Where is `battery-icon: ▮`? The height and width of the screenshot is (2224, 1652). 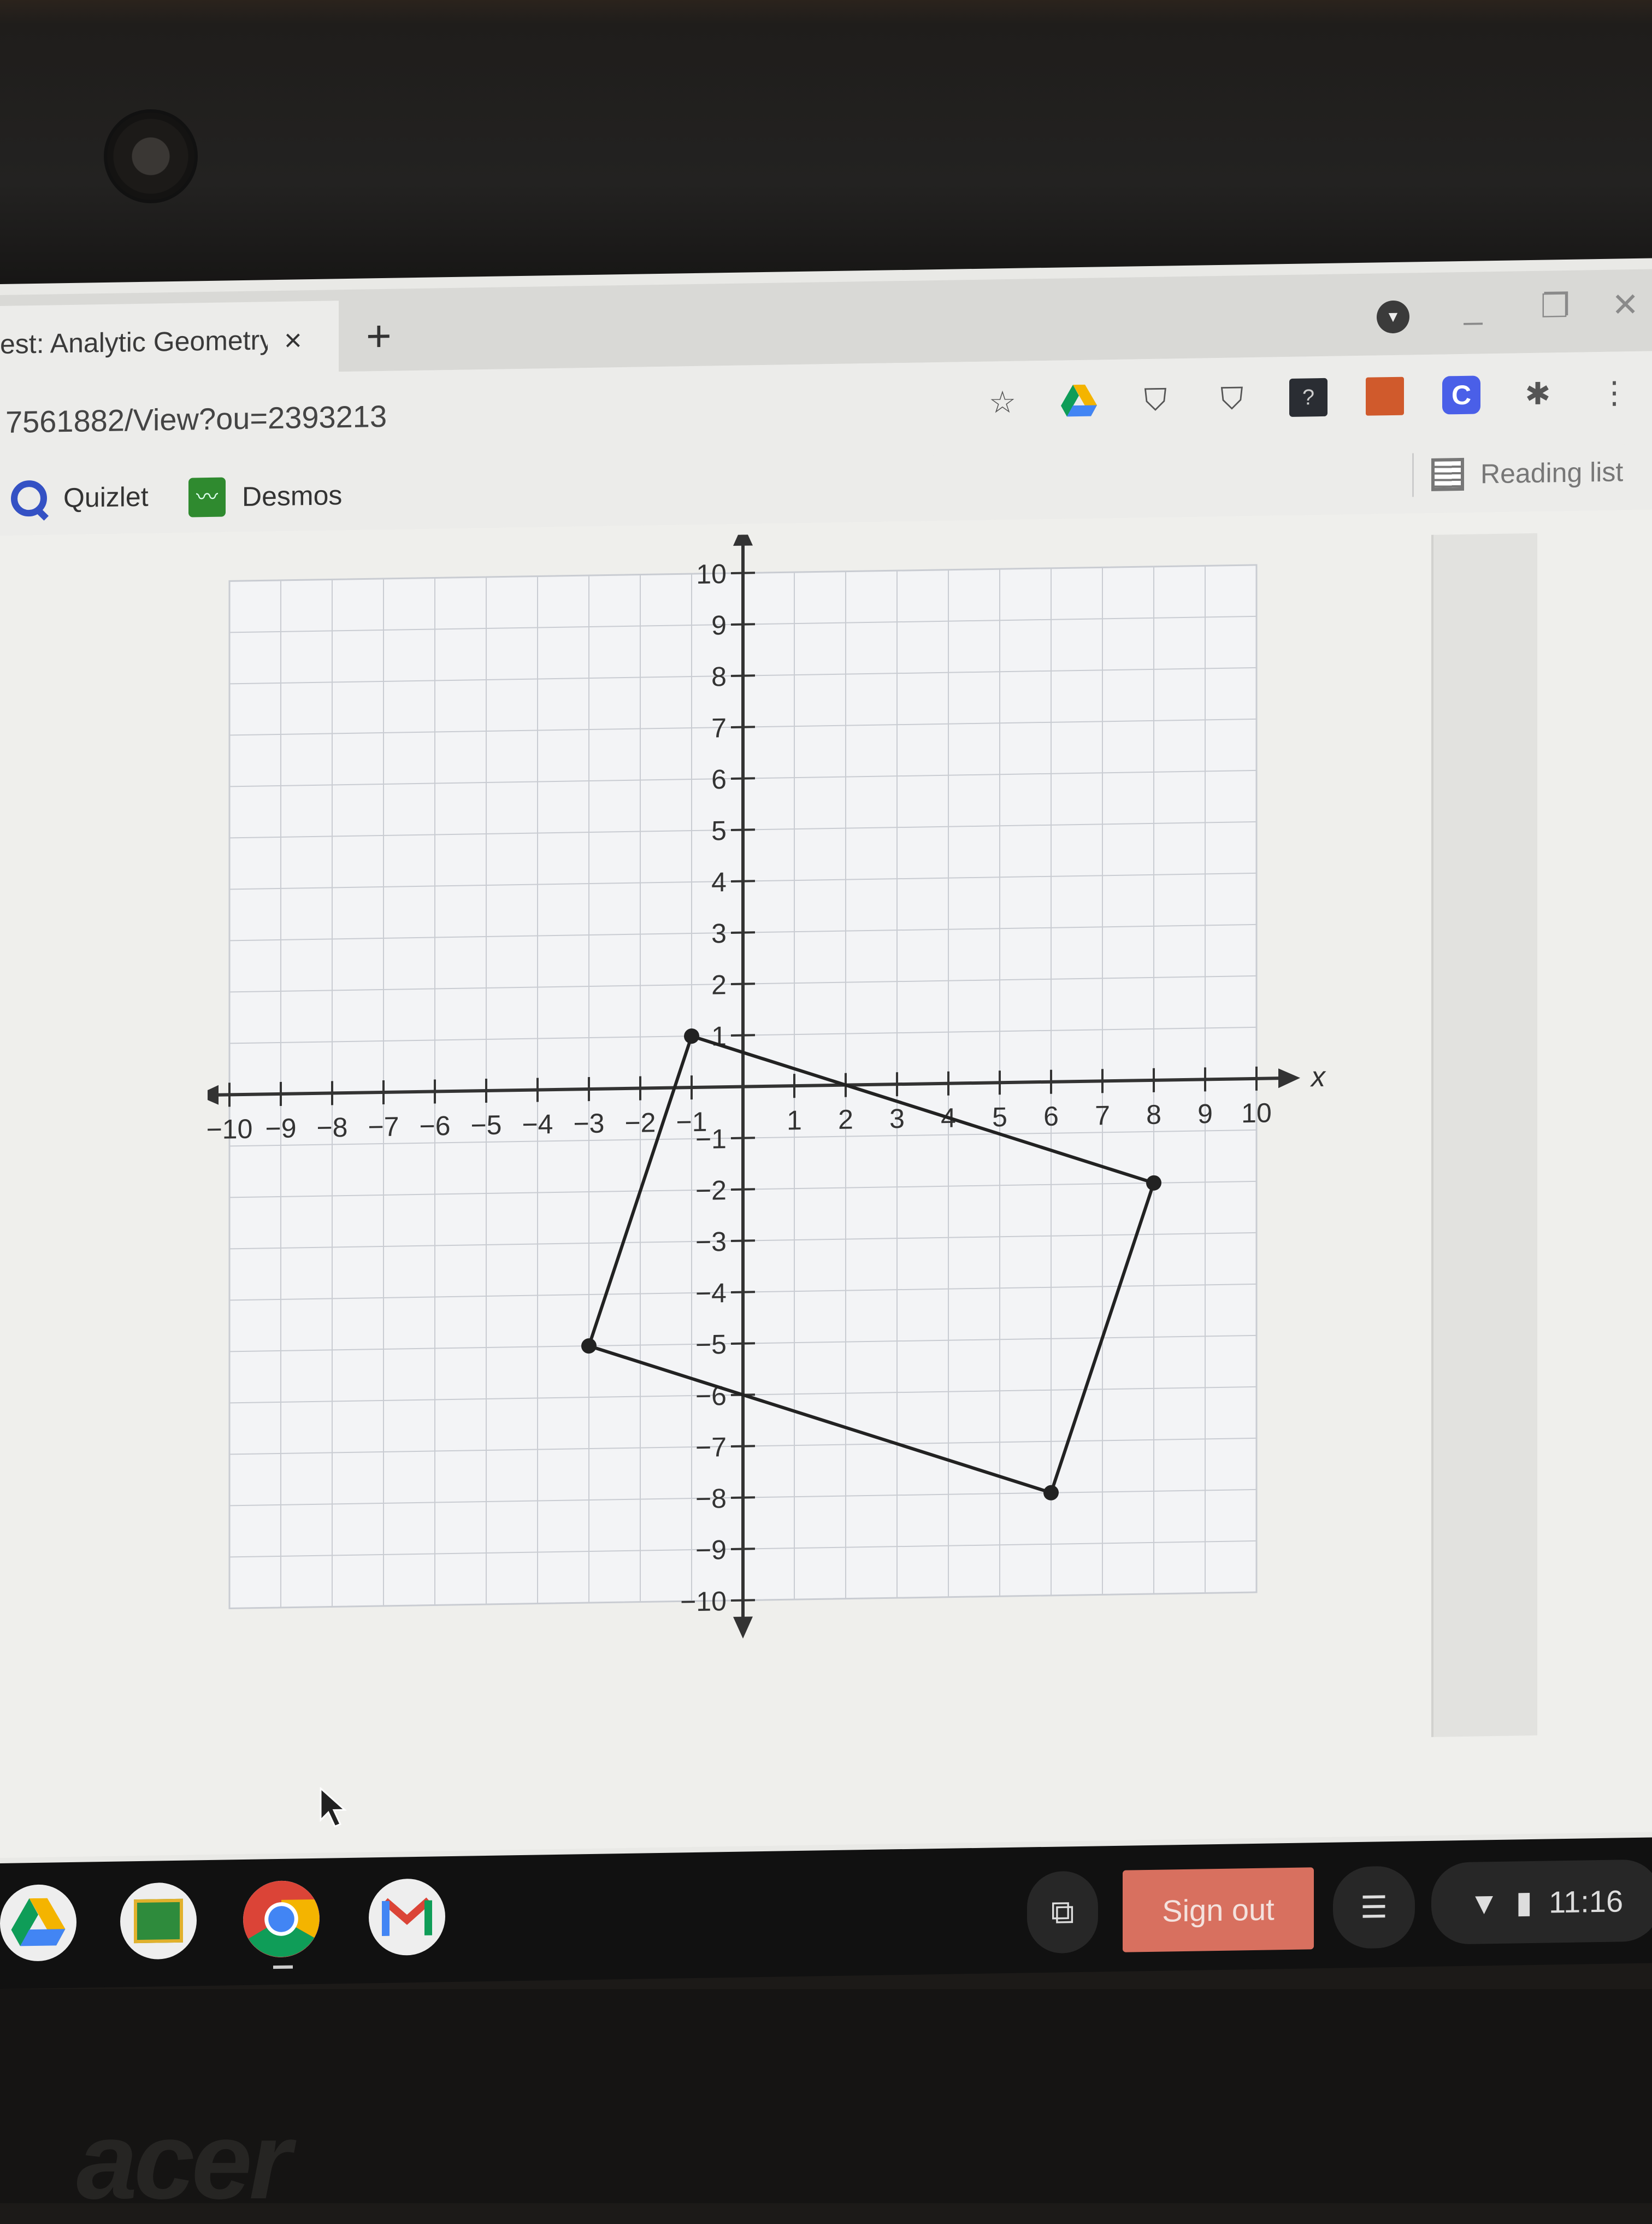
battery-icon: ▮ is located at coordinates (1524, 1902).